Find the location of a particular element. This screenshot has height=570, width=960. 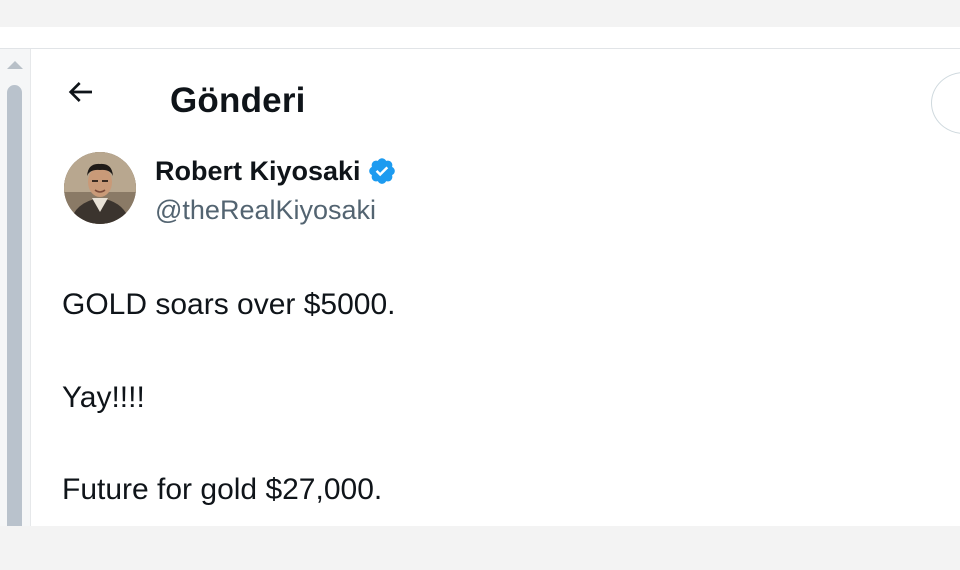

vertical-scrollbar is located at coordinates (15, 287).